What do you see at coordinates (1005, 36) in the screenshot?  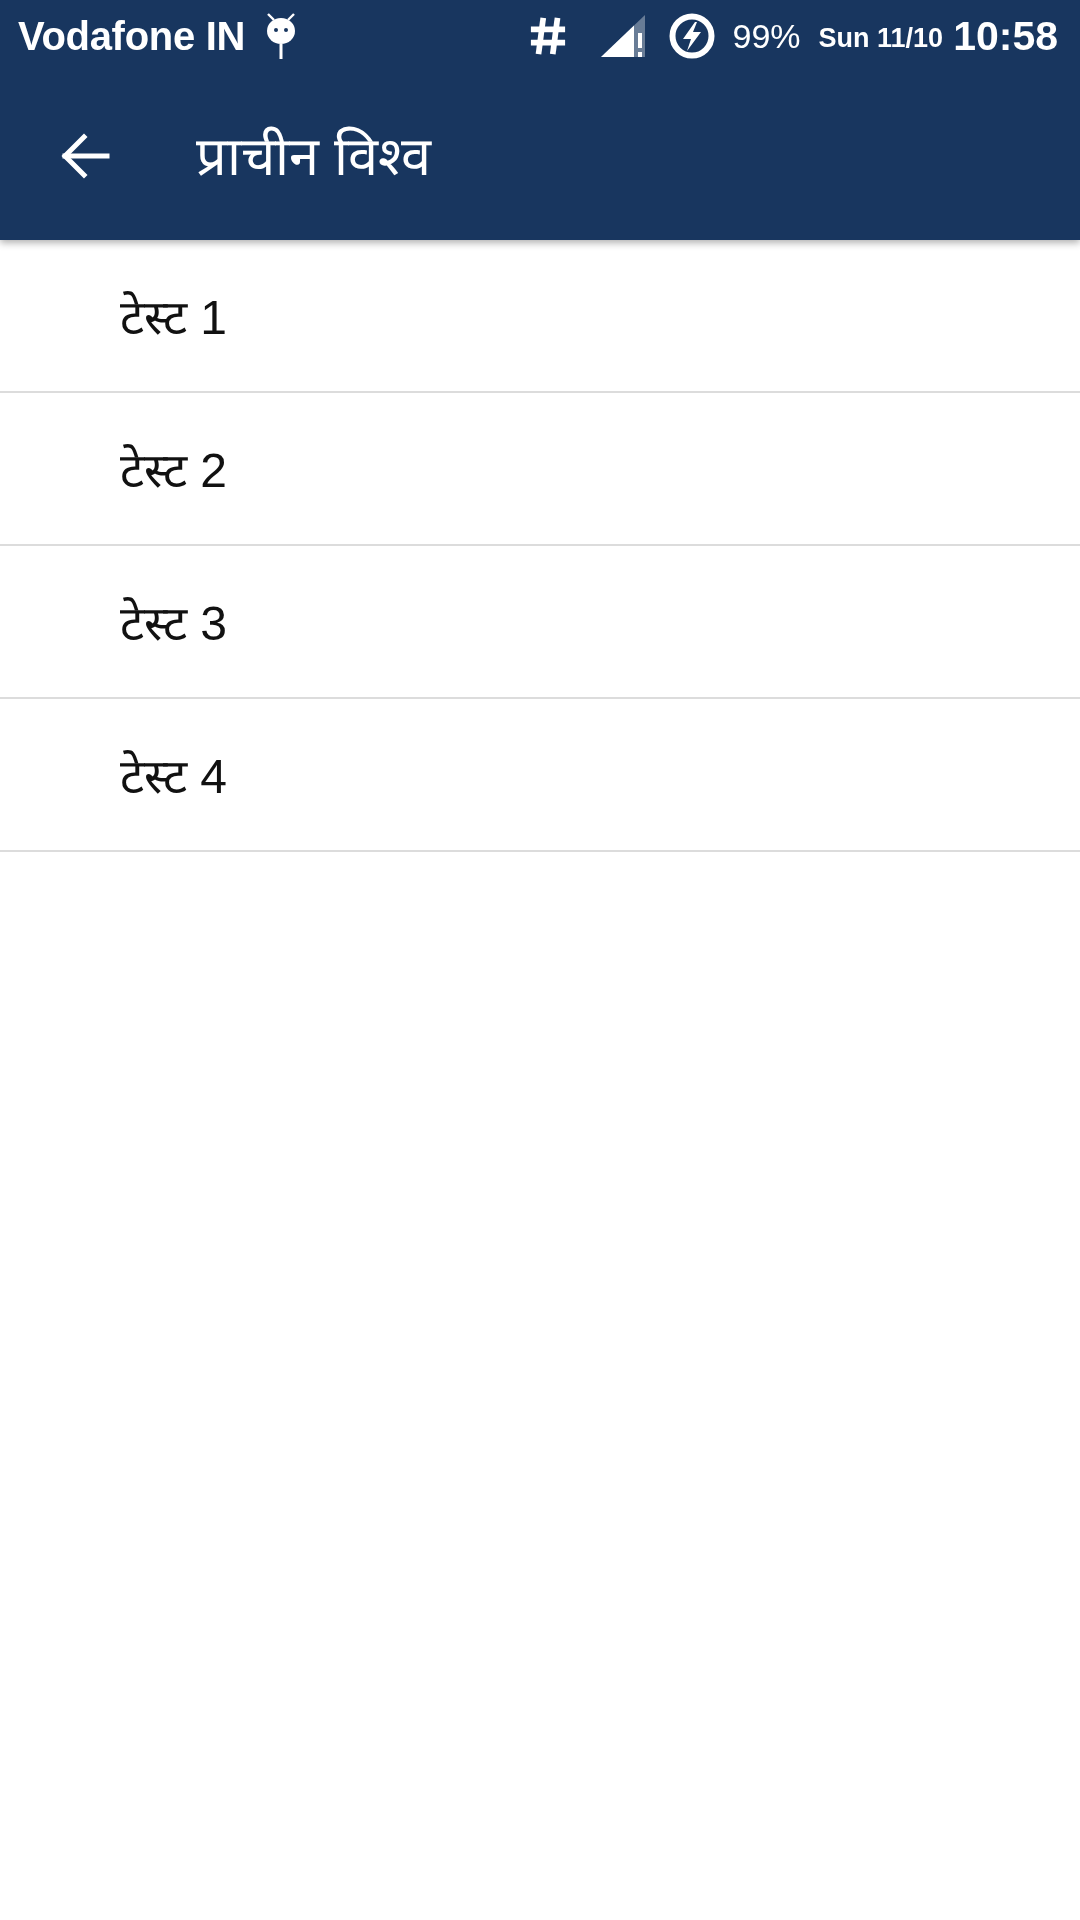 I see `status-time: 10:58` at bounding box center [1005, 36].